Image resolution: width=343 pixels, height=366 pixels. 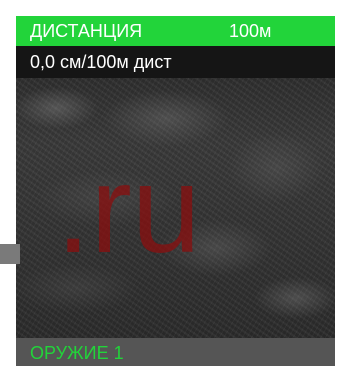 I want to click on menu-header: ДИСТАНЦИЯ 100м, so click(x=175, y=31).